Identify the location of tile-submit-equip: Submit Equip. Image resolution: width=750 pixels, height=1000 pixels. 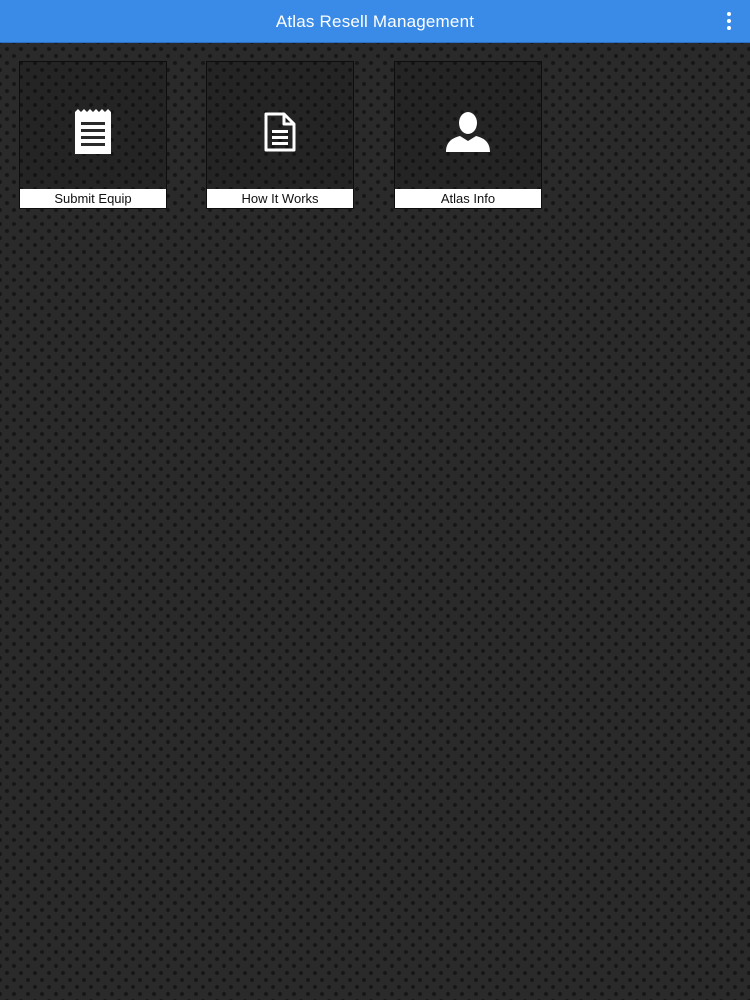
(93, 135).